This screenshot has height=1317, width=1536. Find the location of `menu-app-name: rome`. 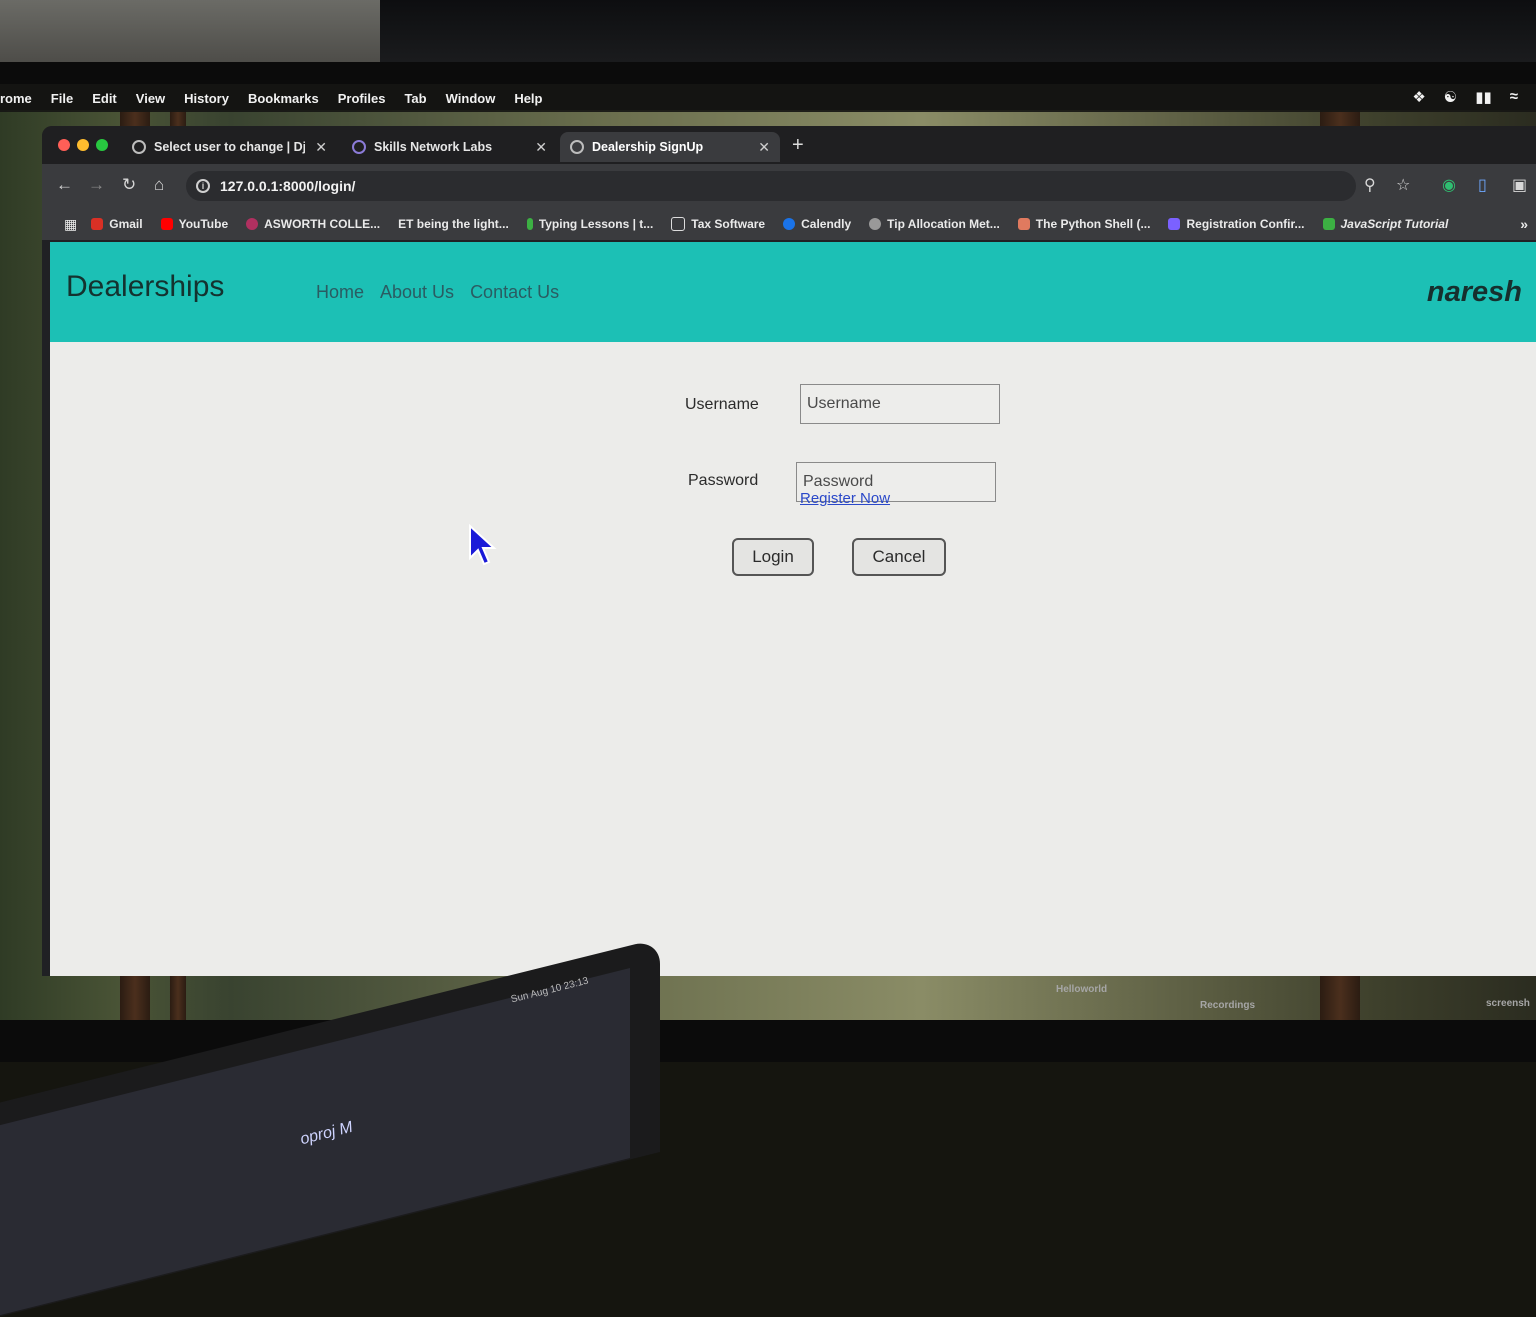

menu-app-name: rome is located at coordinates (16, 98).